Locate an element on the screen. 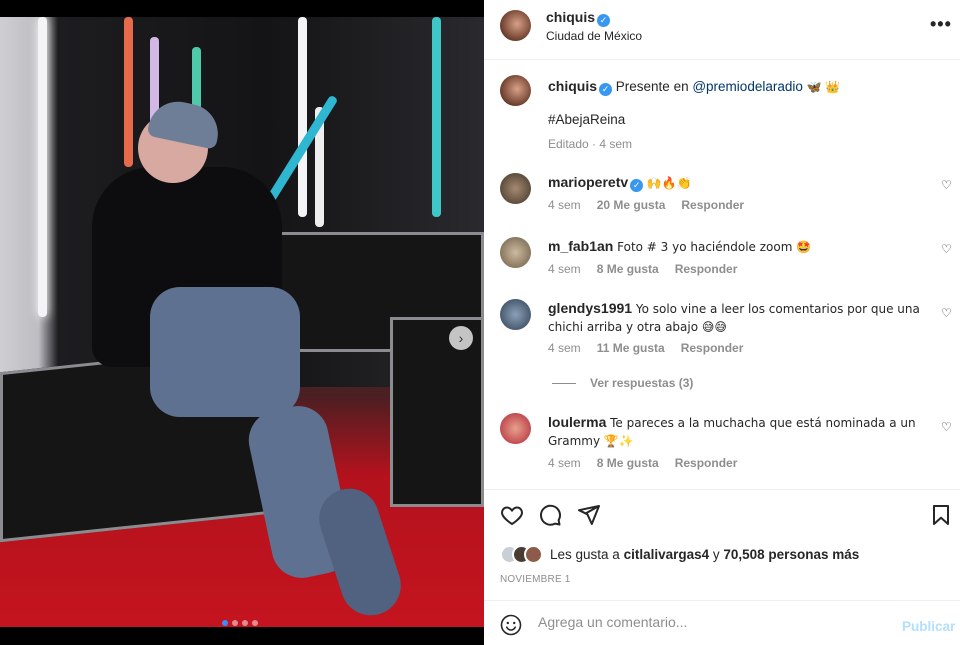 The image size is (960, 645). caption-author: chiquis is located at coordinates (572, 86).